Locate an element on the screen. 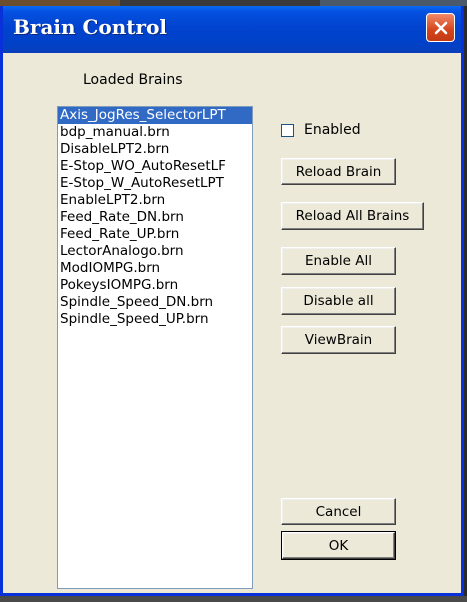 The height and width of the screenshot is (602, 467). list-item: LectorAnalogo.brn is located at coordinates (155, 251).